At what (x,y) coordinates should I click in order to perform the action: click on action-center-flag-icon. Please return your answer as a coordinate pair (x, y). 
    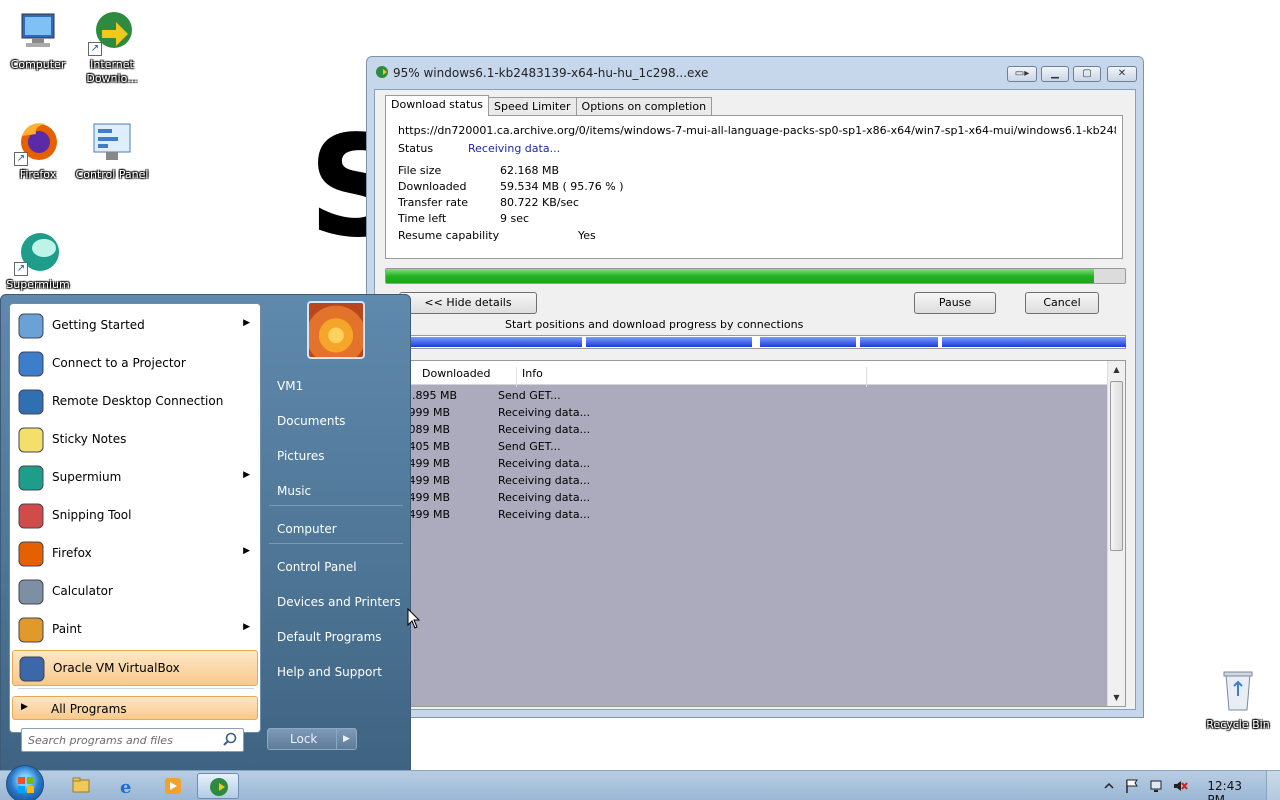
    Looking at the image, I should click on (1132, 786).